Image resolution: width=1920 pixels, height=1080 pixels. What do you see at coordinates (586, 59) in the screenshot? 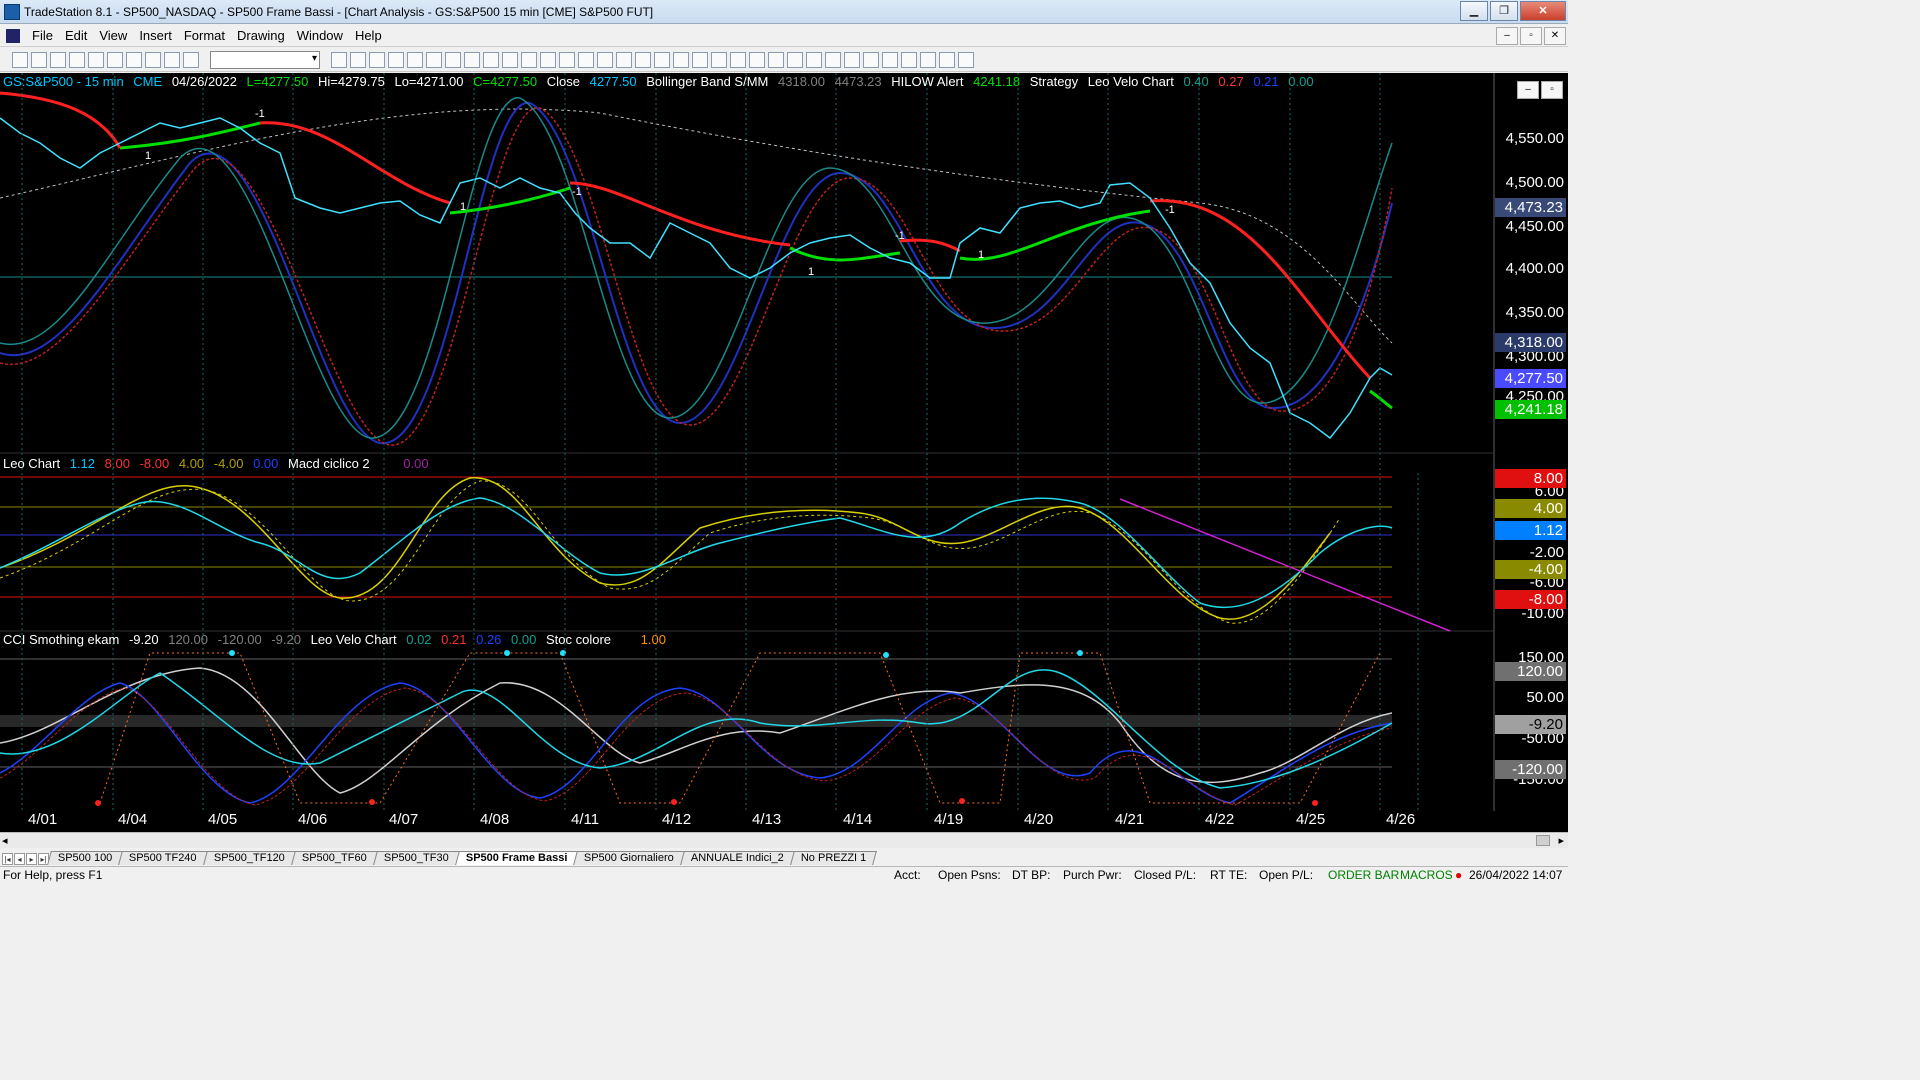
I see `zoom-out-icon` at bounding box center [586, 59].